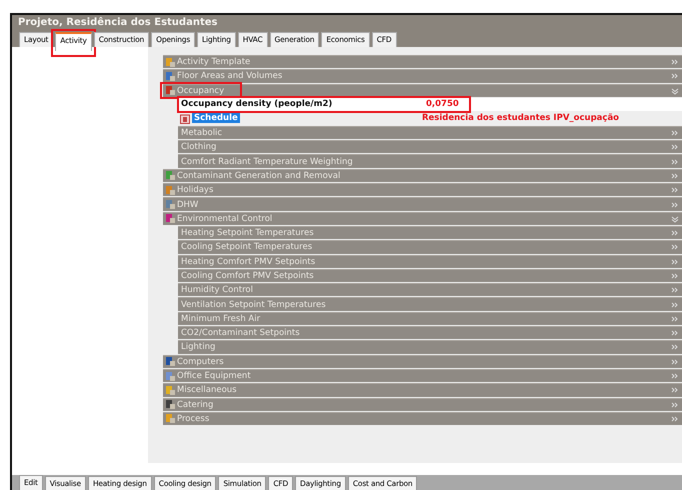 The image size is (682, 490). What do you see at coordinates (422, 189) in the screenshot?
I see `section-header: Holidays` at bounding box center [422, 189].